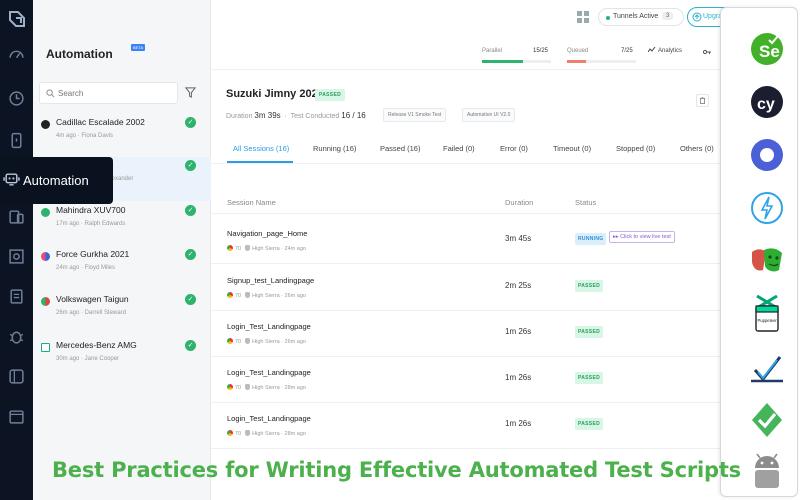 The width and height of the screenshot is (800, 500). What do you see at coordinates (113, 93) in the screenshot?
I see `search-input` at bounding box center [113, 93].